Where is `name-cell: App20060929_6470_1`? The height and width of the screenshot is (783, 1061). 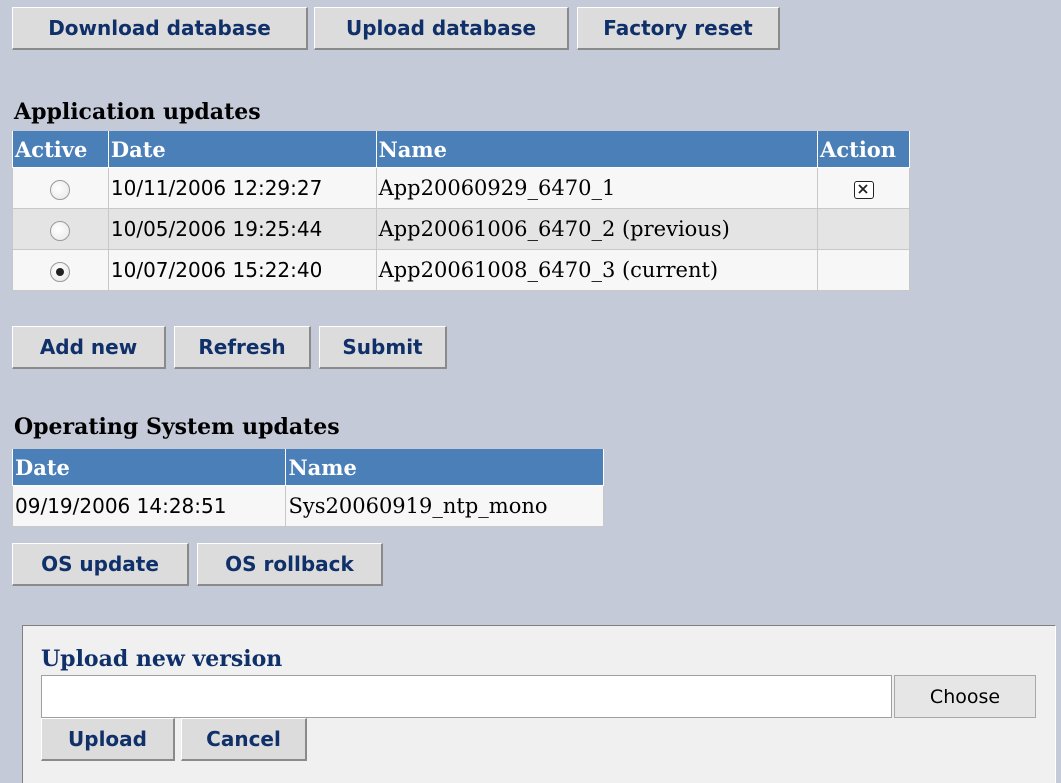 name-cell: App20060929_6470_1 is located at coordinates (597, 188).